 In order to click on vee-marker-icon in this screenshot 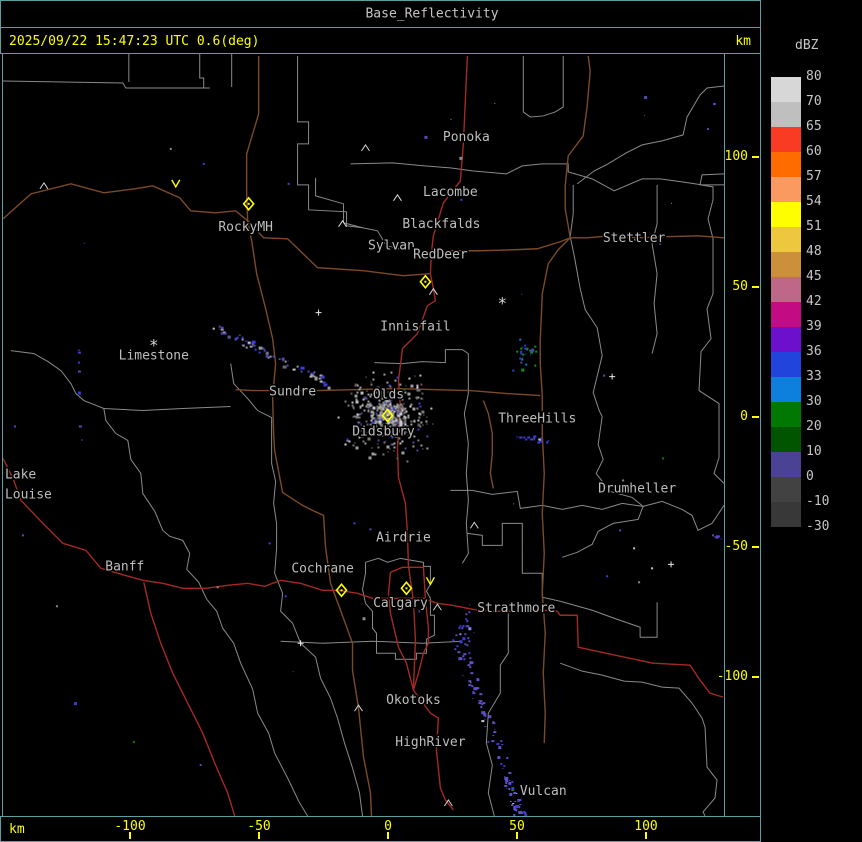, I will do `click(176, 184)`.